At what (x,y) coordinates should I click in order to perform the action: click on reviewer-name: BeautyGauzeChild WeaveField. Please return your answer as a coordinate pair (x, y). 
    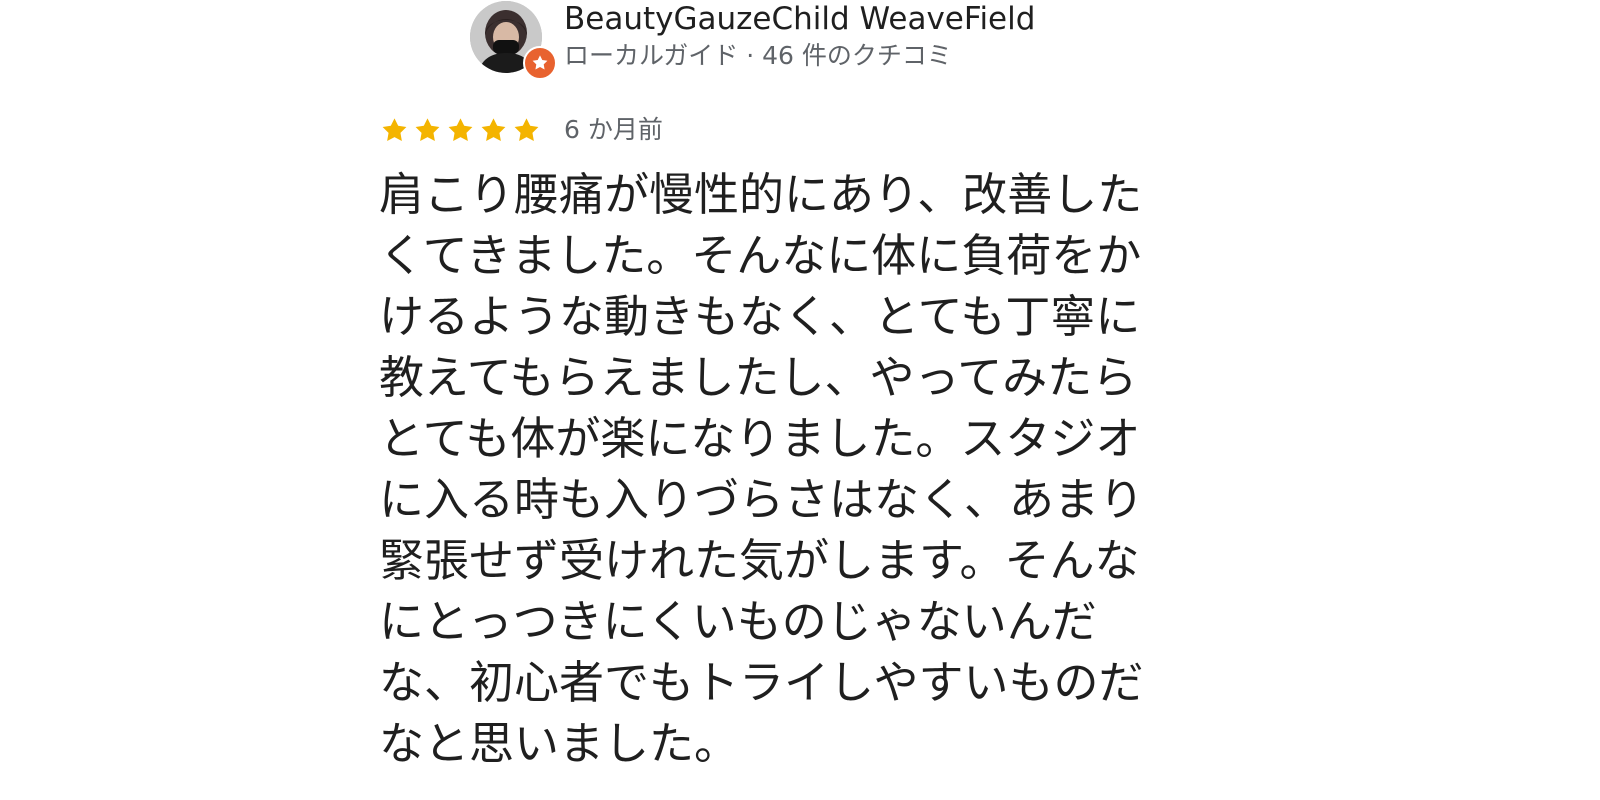
    Looking at the image, I should click on (799, 19).